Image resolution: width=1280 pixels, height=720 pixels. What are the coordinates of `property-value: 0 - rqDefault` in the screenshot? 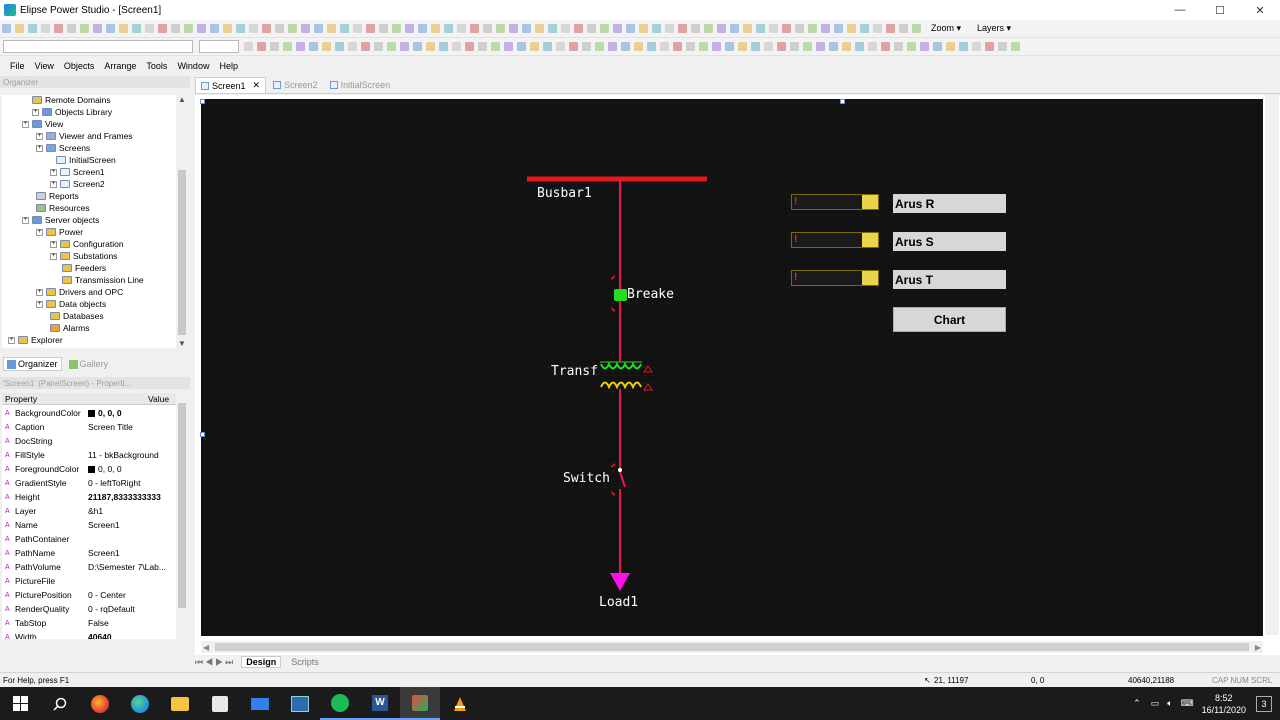 It's located at (111, 609).